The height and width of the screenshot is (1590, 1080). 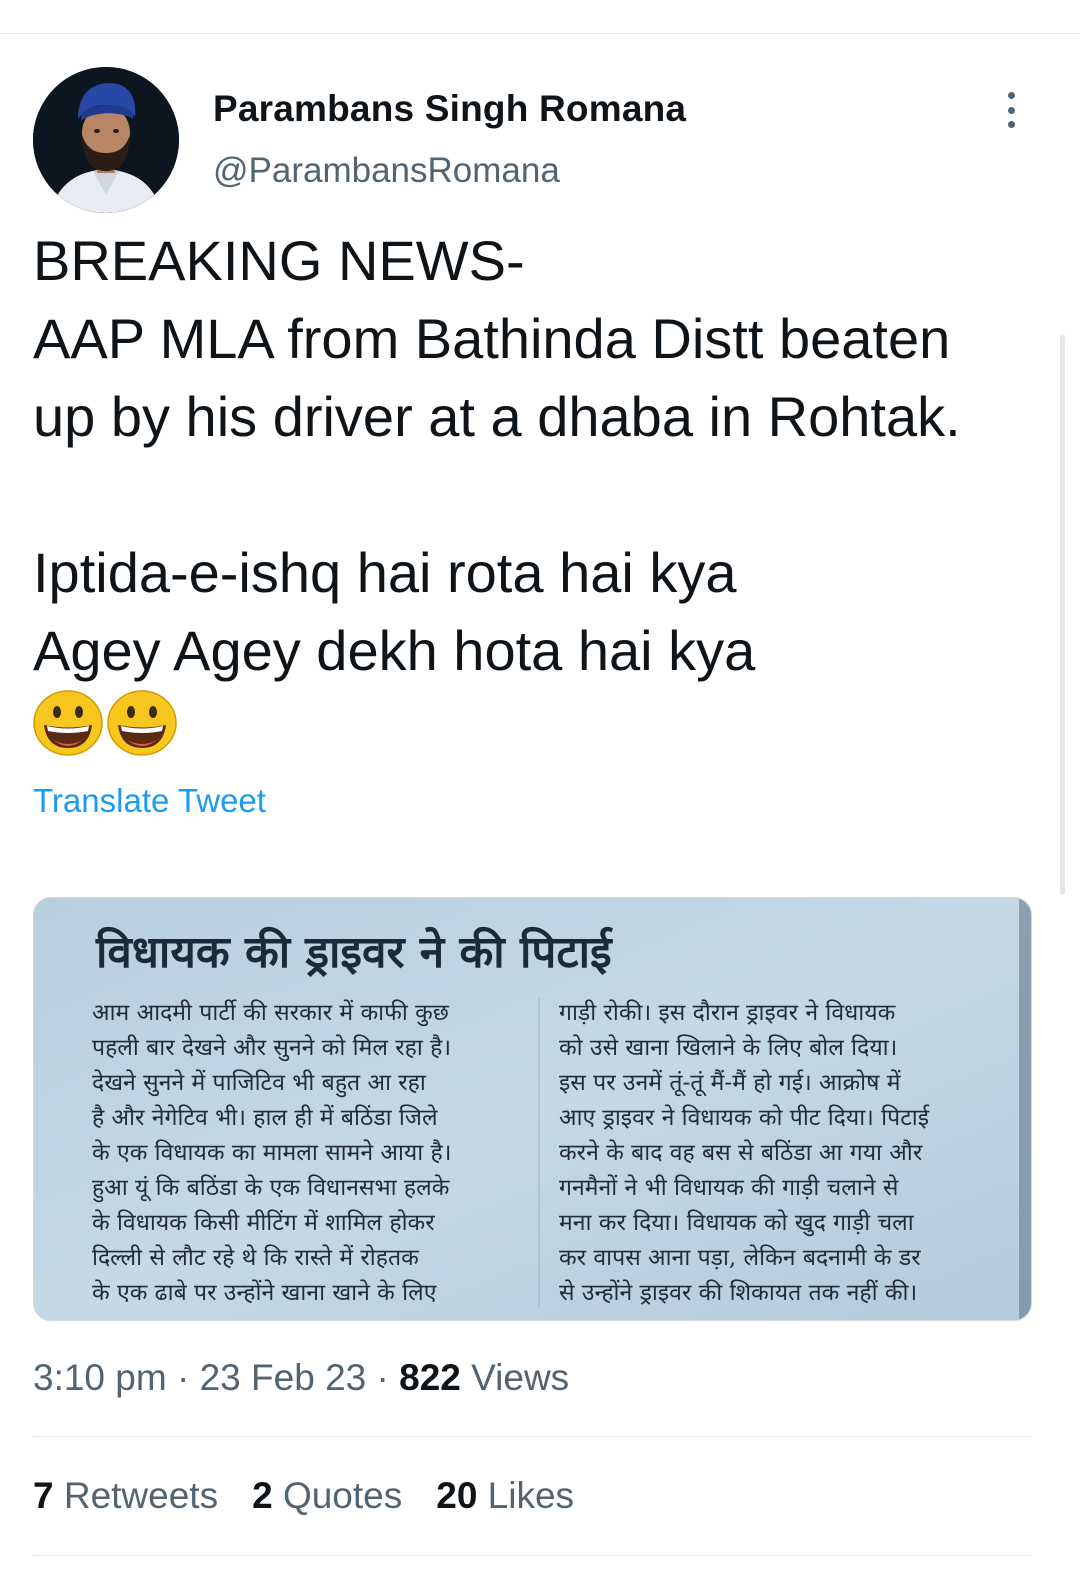 I want to click on quotes-stat: 2 Quotes, so click(x=327, y=1496).